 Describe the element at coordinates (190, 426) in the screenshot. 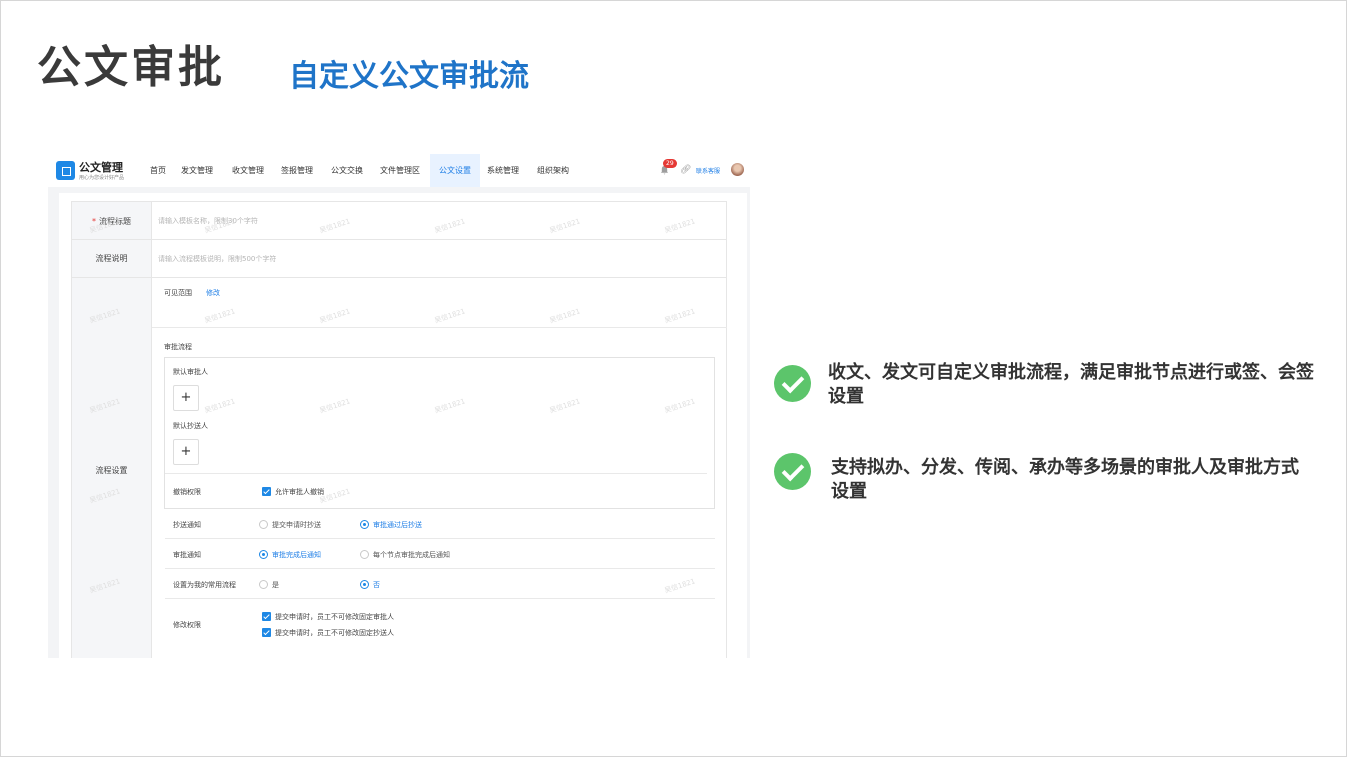

I see `default-cc-label: 默认抄送人` at that location.